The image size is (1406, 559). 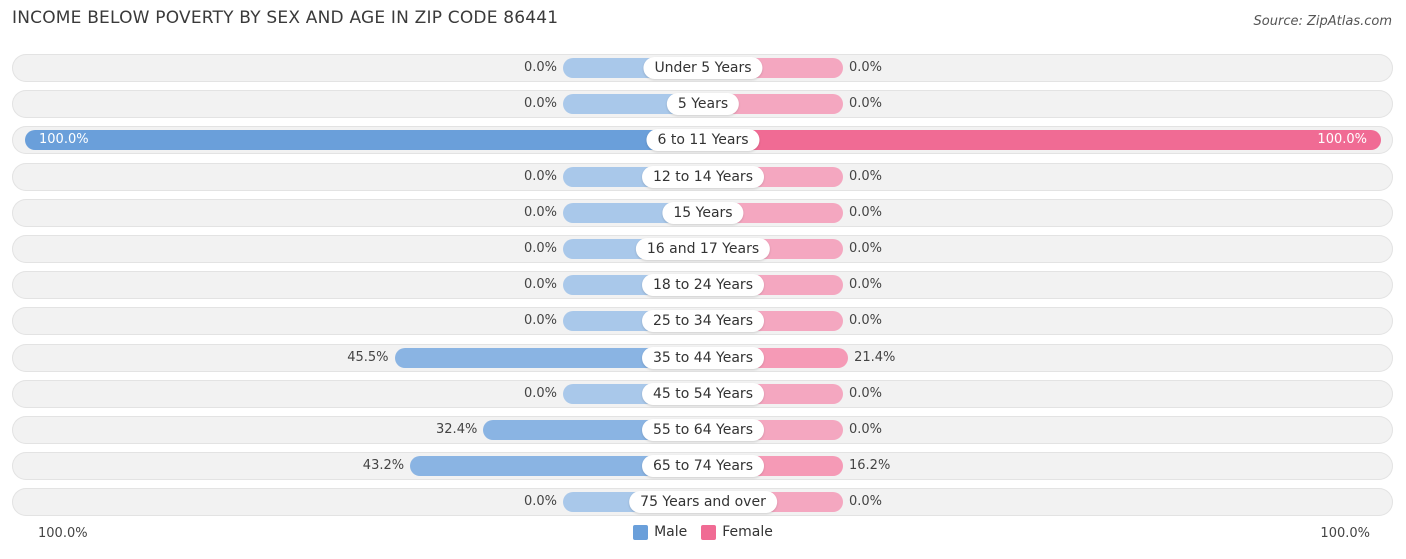 What do you see at coordinates (641, 532) in the screenshot?
I see `legend-swatch-male` at bounding box center [641, 532].